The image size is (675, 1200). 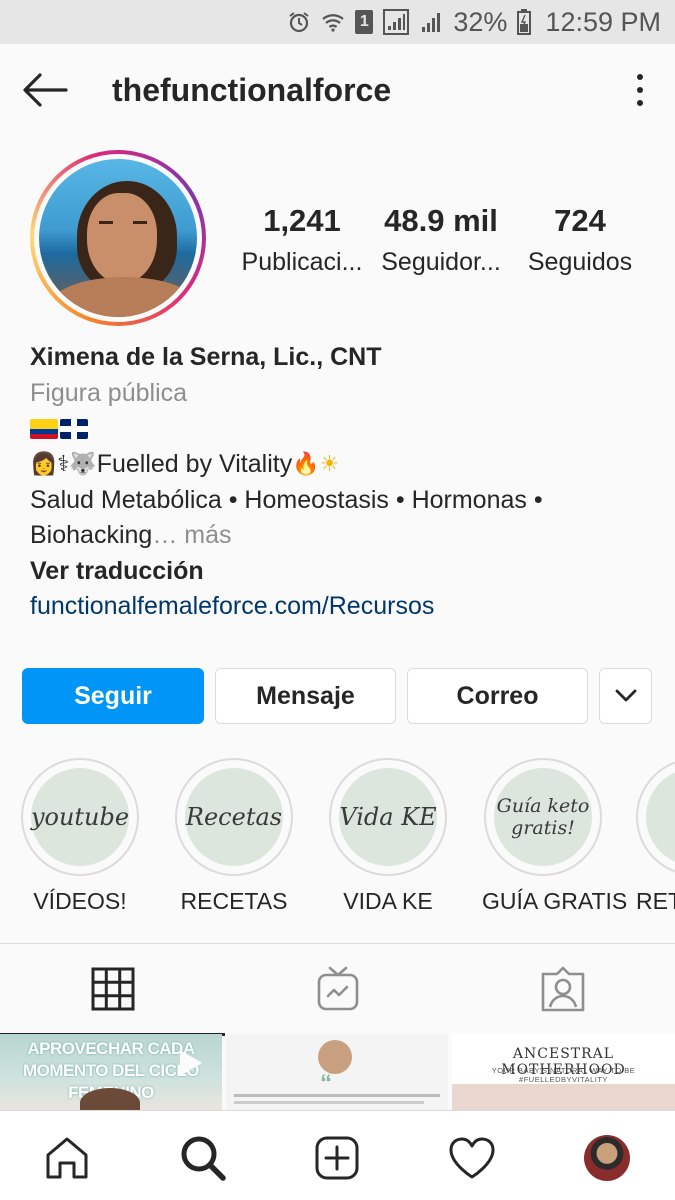 What do you see at coordinates (234, 817) in the screenshot?
I see `highlight-cover: Recetas` at bounding box center [234, 817].